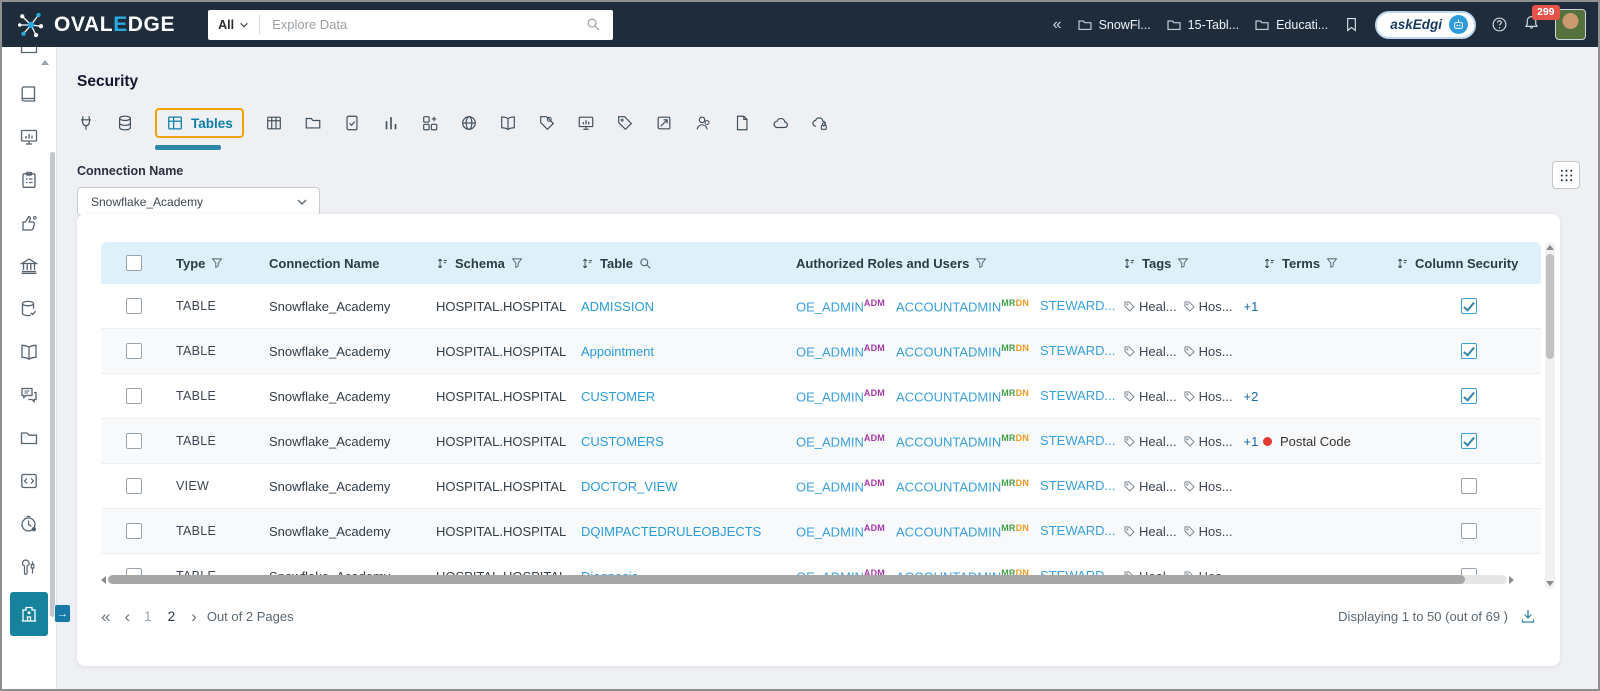 This screenshot has height=691, width=1600. I want to click on horizontal-scrollbar-track, so click(807, 579).